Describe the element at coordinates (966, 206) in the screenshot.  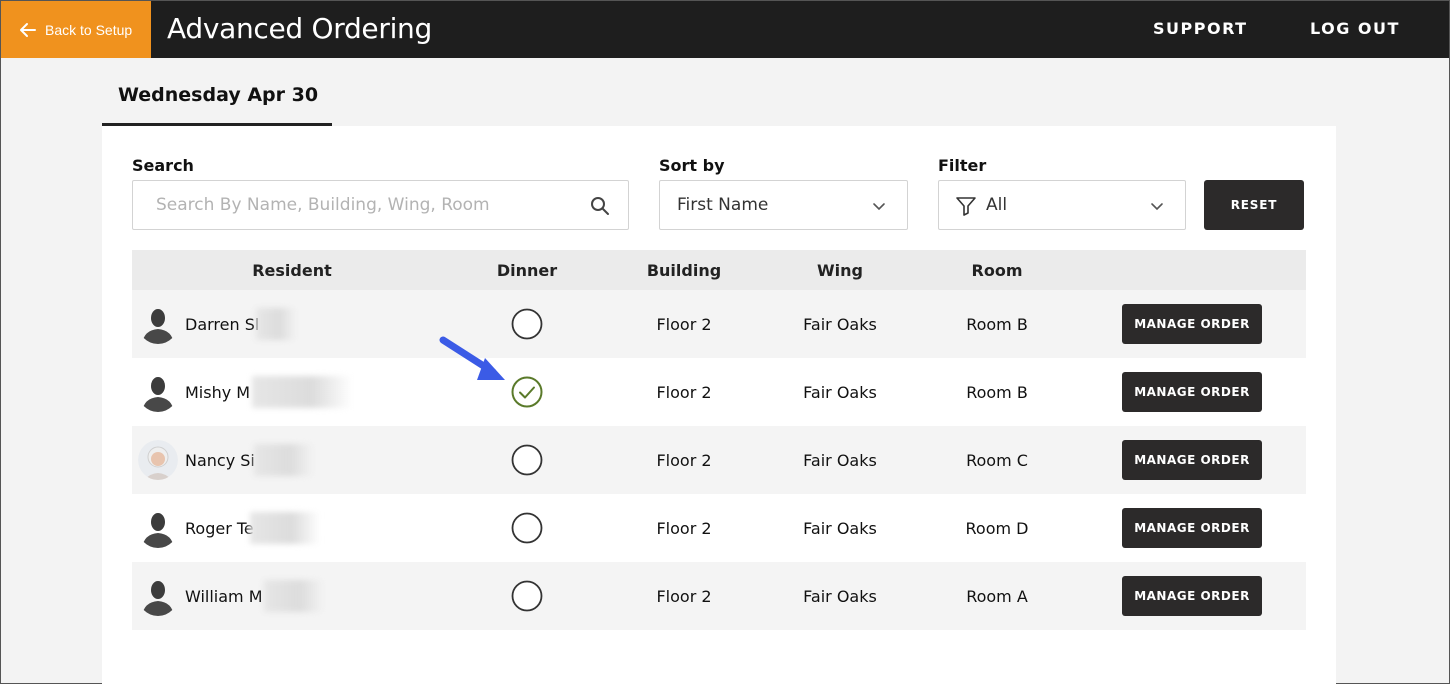
I see `filter-icon` at that location.